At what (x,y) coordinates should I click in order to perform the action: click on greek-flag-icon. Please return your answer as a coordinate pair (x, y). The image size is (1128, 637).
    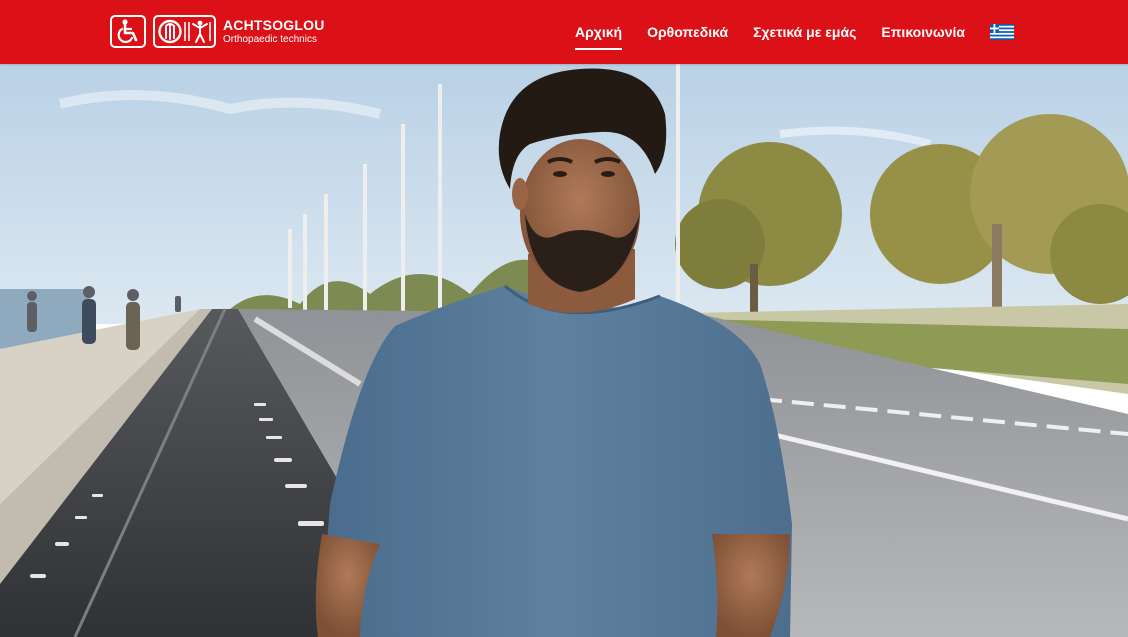
    Looking at the image, I should click on (1002, 32).